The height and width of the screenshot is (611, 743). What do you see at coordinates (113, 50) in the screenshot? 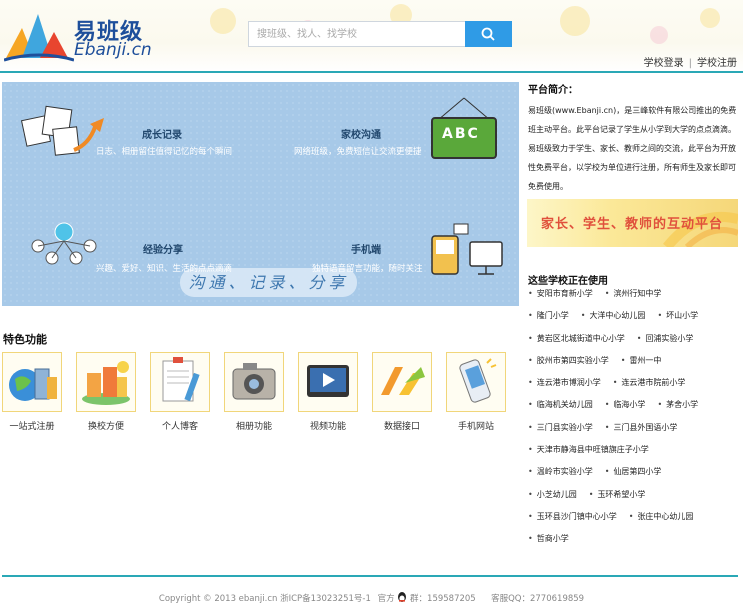
I see `logo-domain: Ebanji.cn` at bounding box center [113, 50].